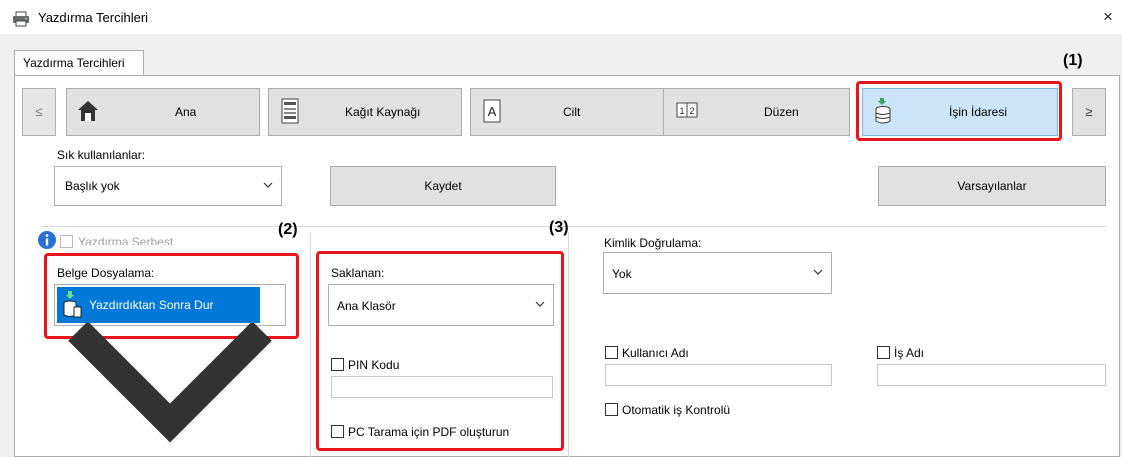 This screenshot has width=1122, height=457. Describe the element at coordinates (573, 226) in the screenshot. I see `section-divider` at that location.